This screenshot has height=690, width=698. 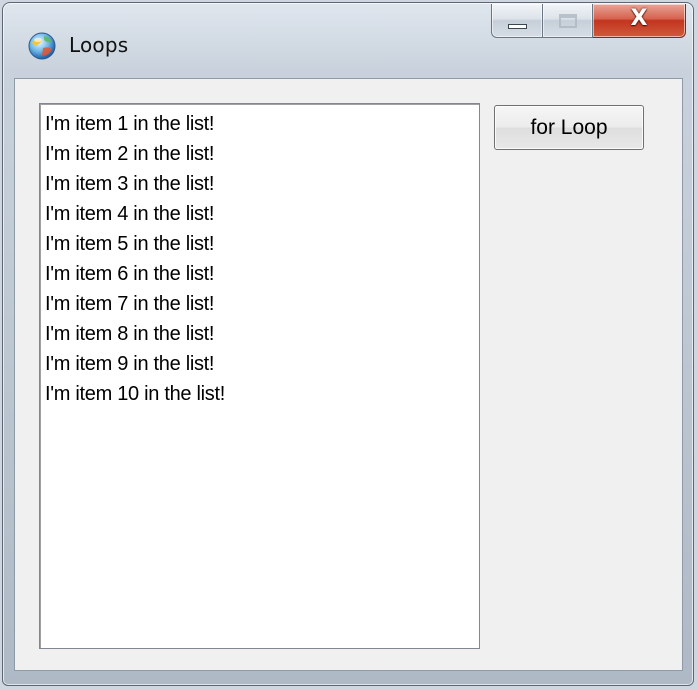 What do you see at coordinates (639, 18) in the screenshot?
I see `close-icon: X` at bounding box center [639, 18].